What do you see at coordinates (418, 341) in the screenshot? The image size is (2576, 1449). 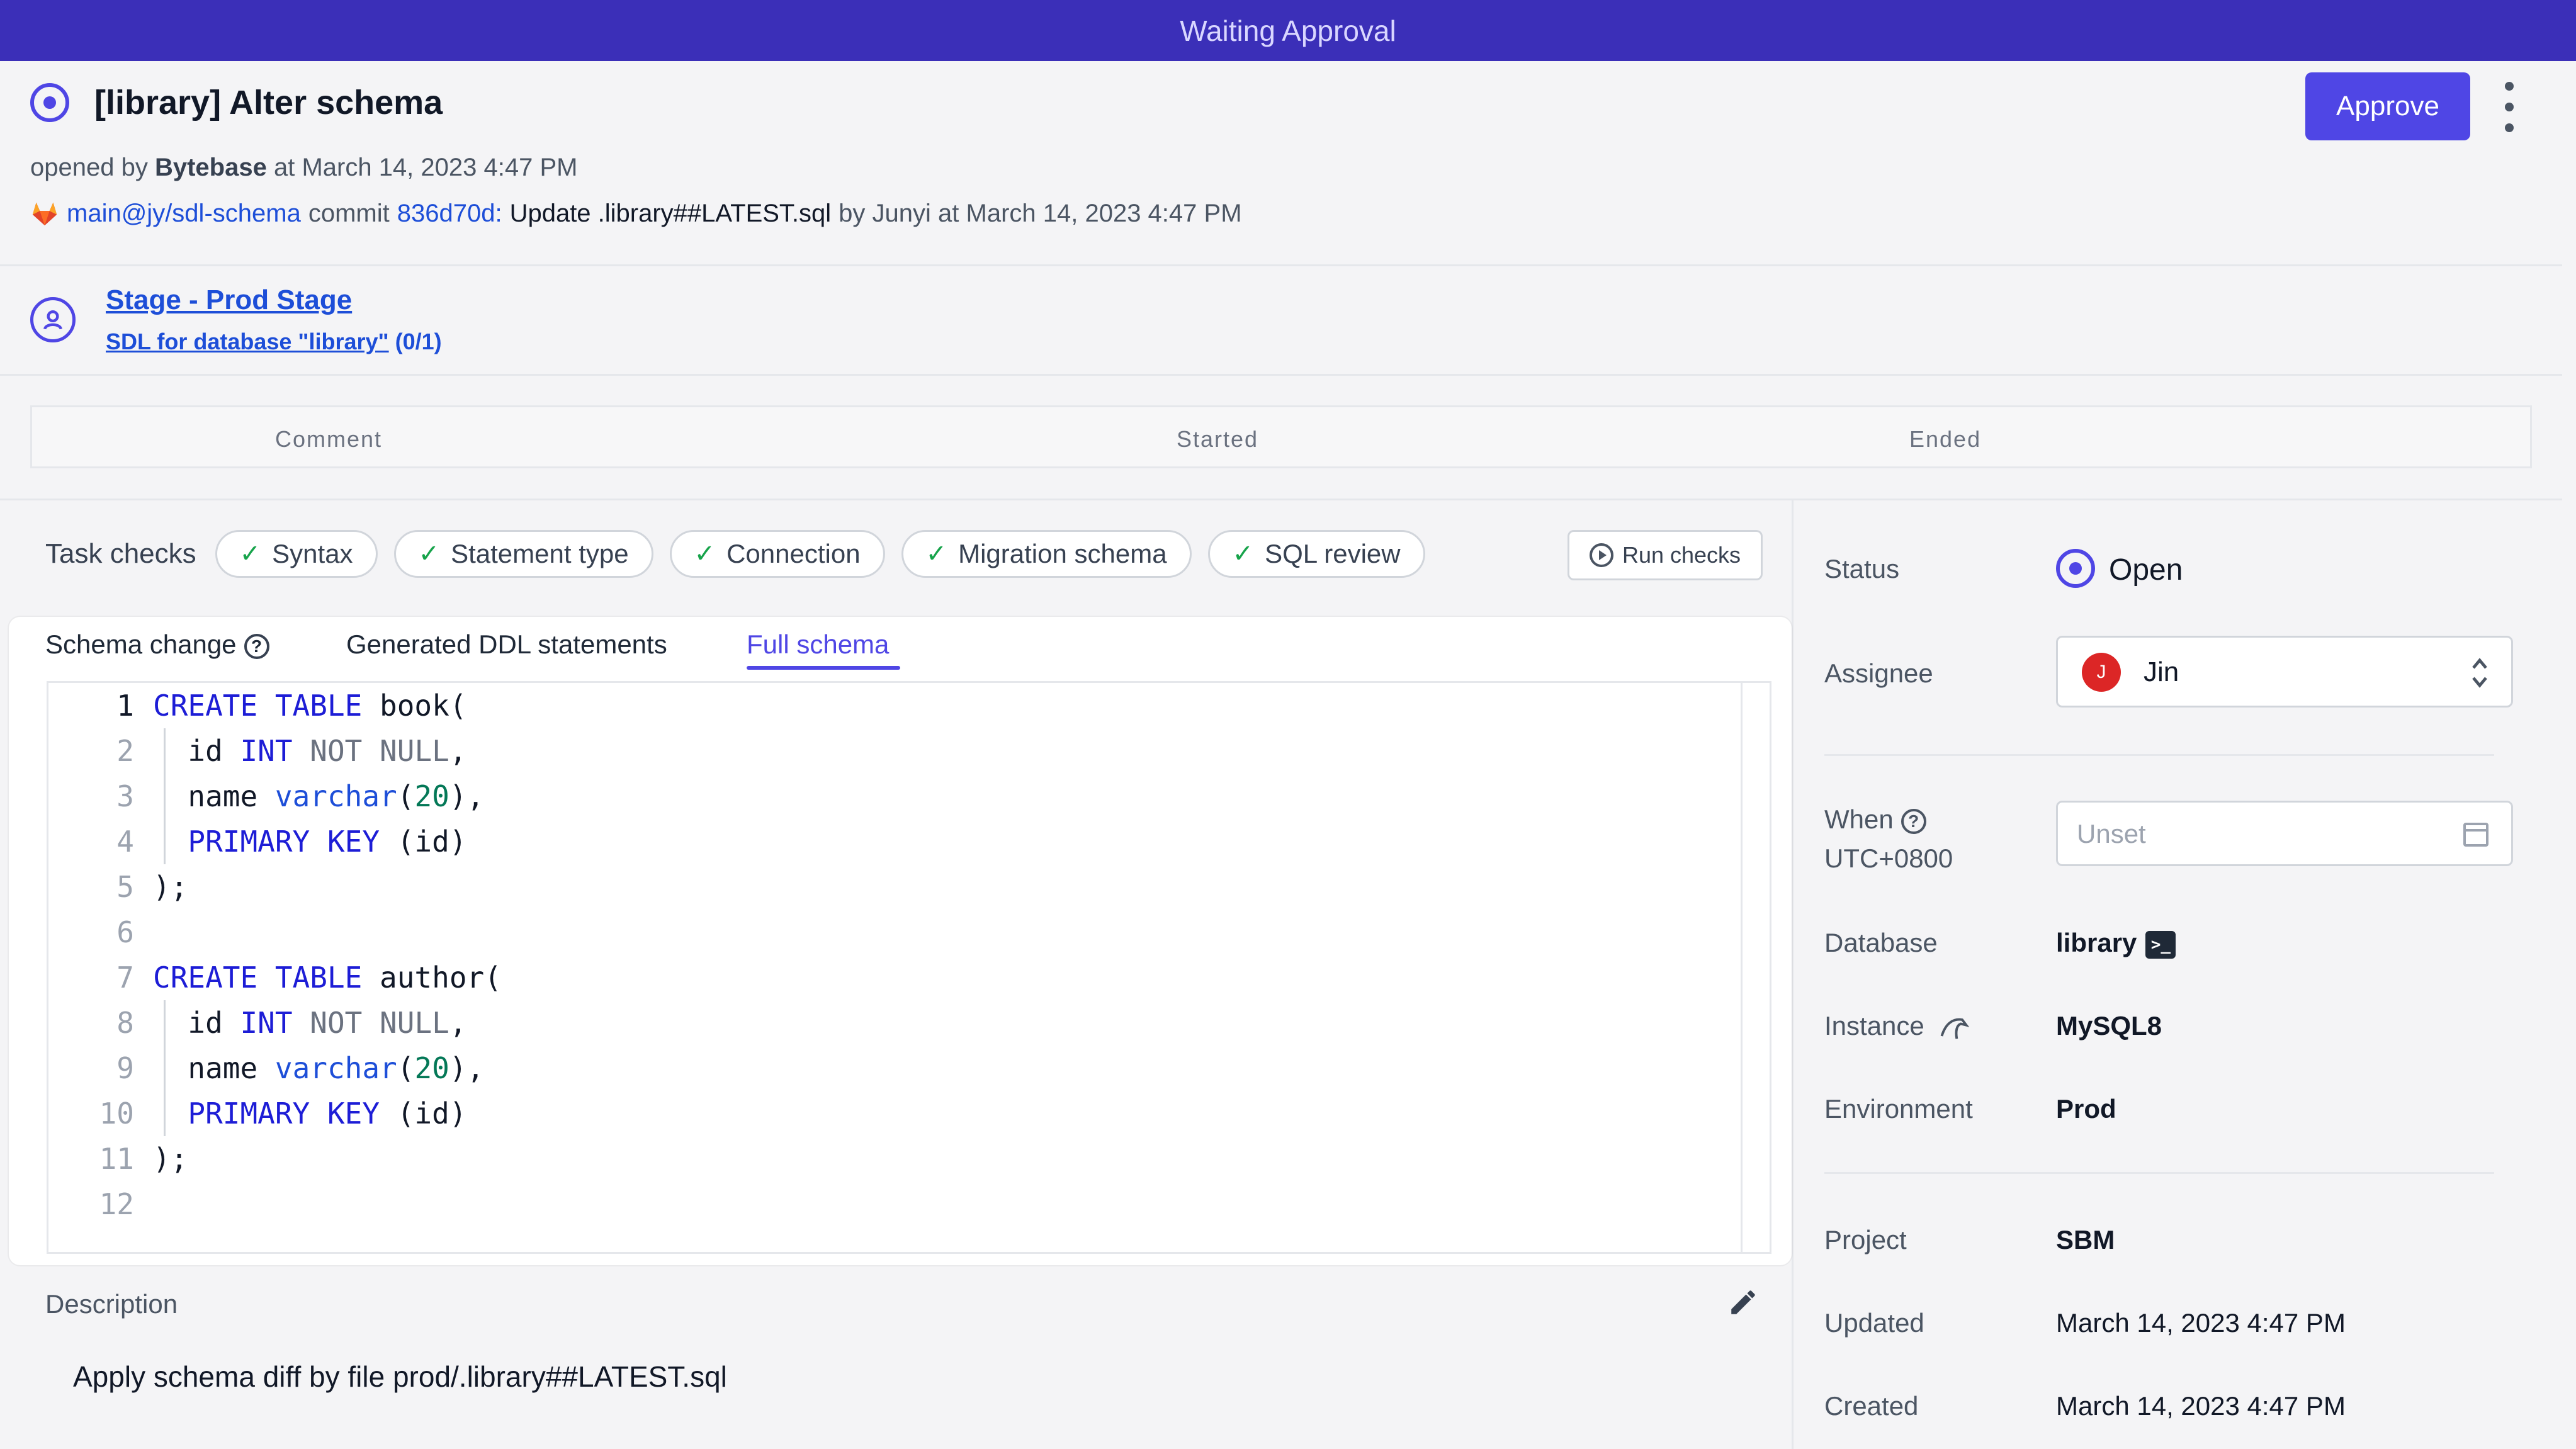 I see `stage-task-count: (0/1)` at bounding box center [418, 341].